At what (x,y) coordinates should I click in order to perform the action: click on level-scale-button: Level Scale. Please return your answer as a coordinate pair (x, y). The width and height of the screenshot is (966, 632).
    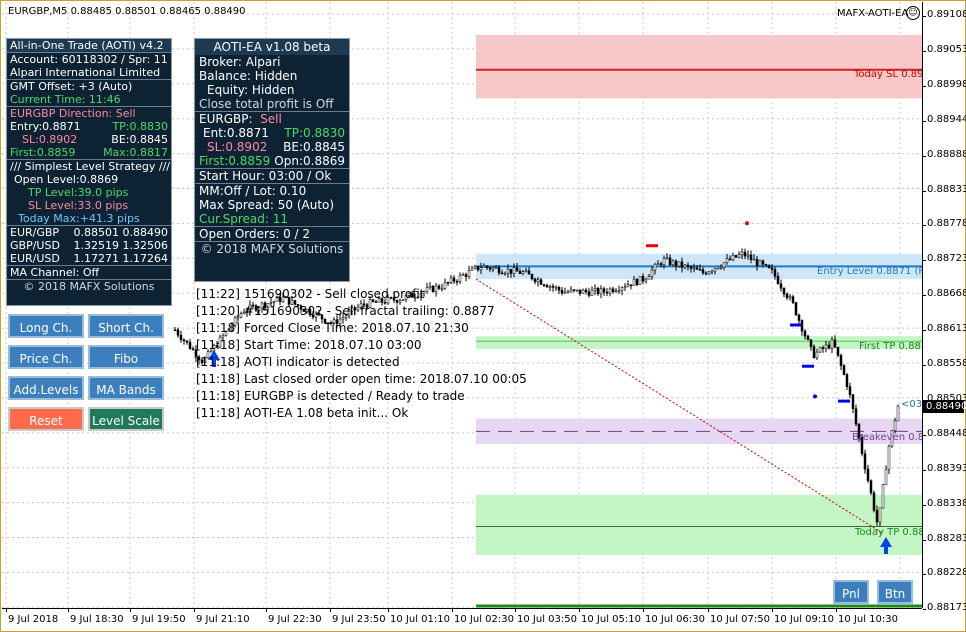
    Looking at the image, I should click on (126, 419).